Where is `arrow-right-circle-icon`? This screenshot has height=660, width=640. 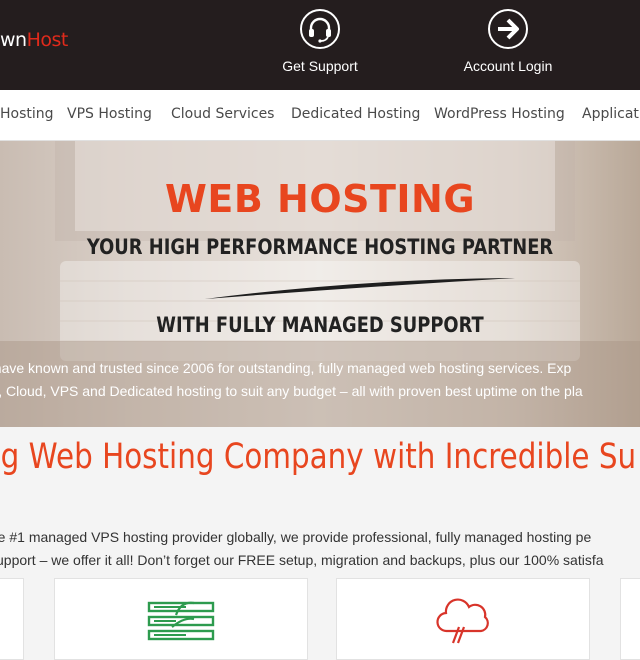
arrow-right-circle-icon is located at coordinates (508, 29).